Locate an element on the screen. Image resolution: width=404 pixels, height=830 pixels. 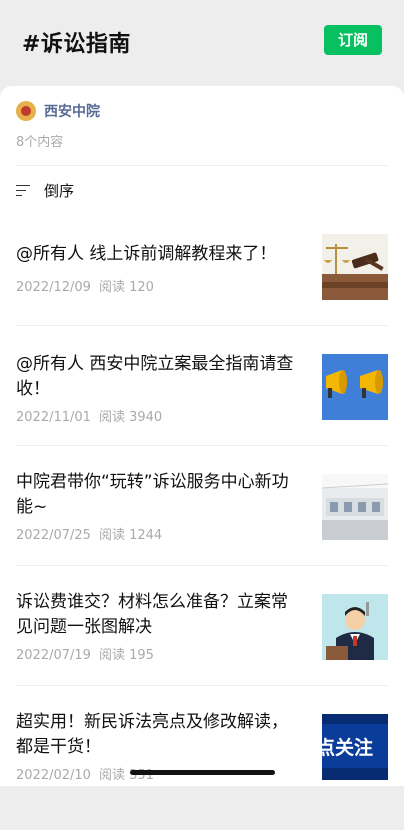
article-reads: 阅读 1244 is located at coordinates (130, 535).